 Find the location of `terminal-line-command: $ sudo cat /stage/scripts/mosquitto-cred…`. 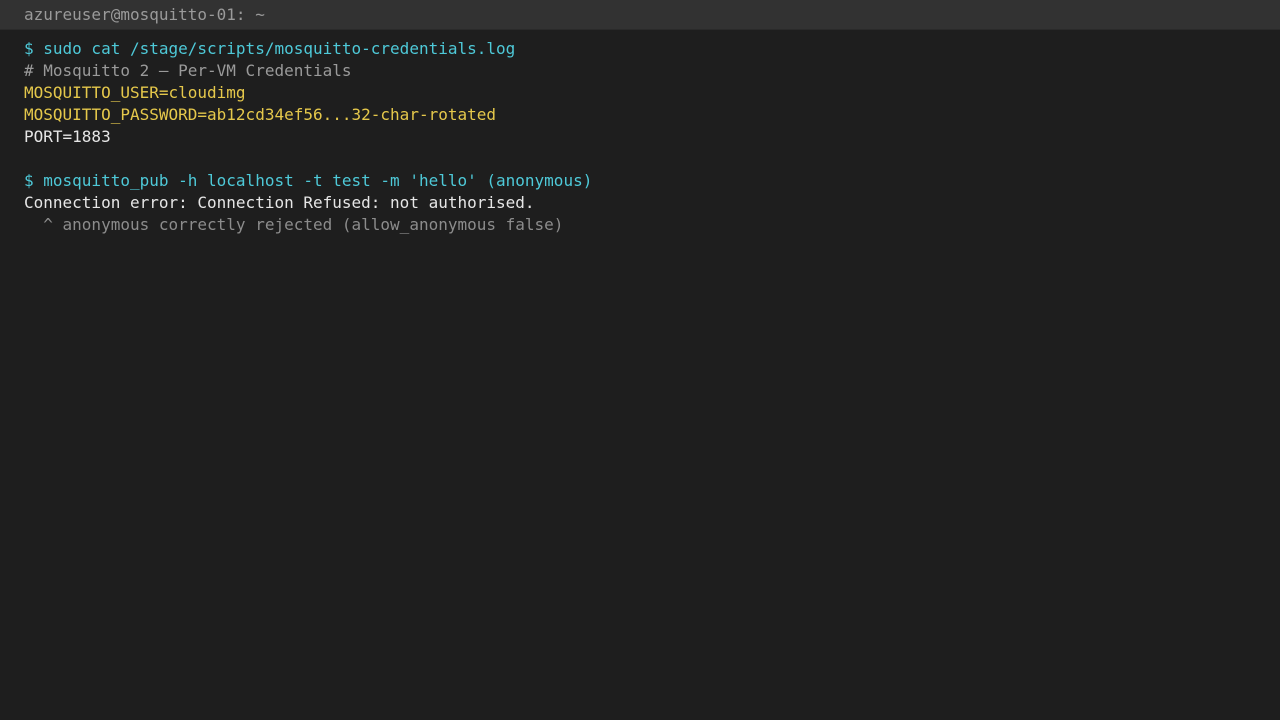

terminal-line-command: $ sudo cat /stage/scripts/mosquitto-cred… is located at coordinates (270, 48).